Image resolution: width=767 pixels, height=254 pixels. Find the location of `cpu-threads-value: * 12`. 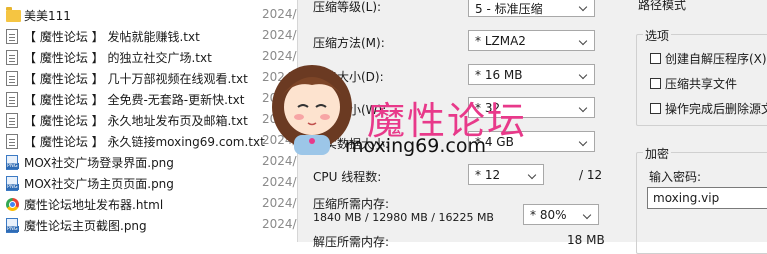

cpu-threads-value: * 12 is located at coordinates (488, 175).